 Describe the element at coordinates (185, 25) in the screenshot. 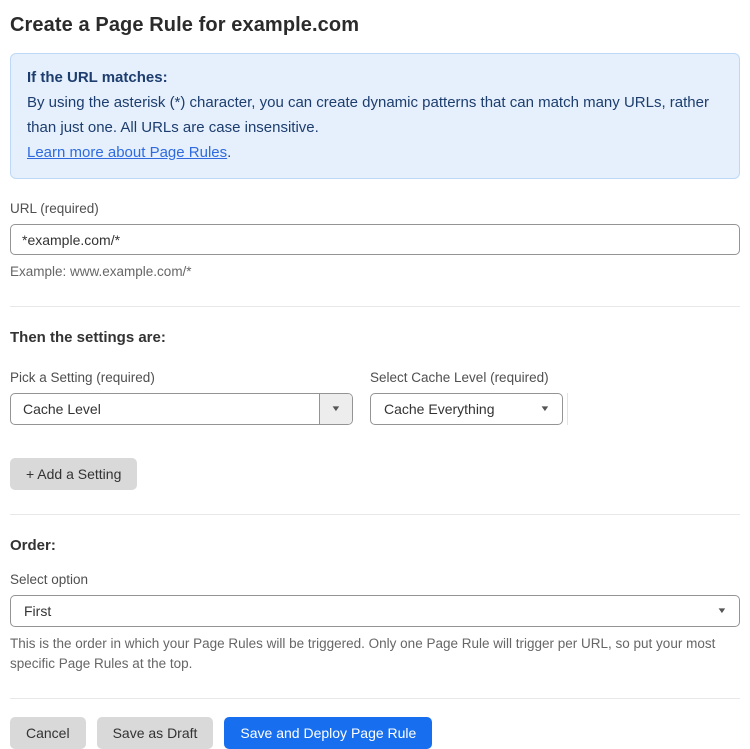

I see `page-title: Create a Page Rule for example.com` at that location.